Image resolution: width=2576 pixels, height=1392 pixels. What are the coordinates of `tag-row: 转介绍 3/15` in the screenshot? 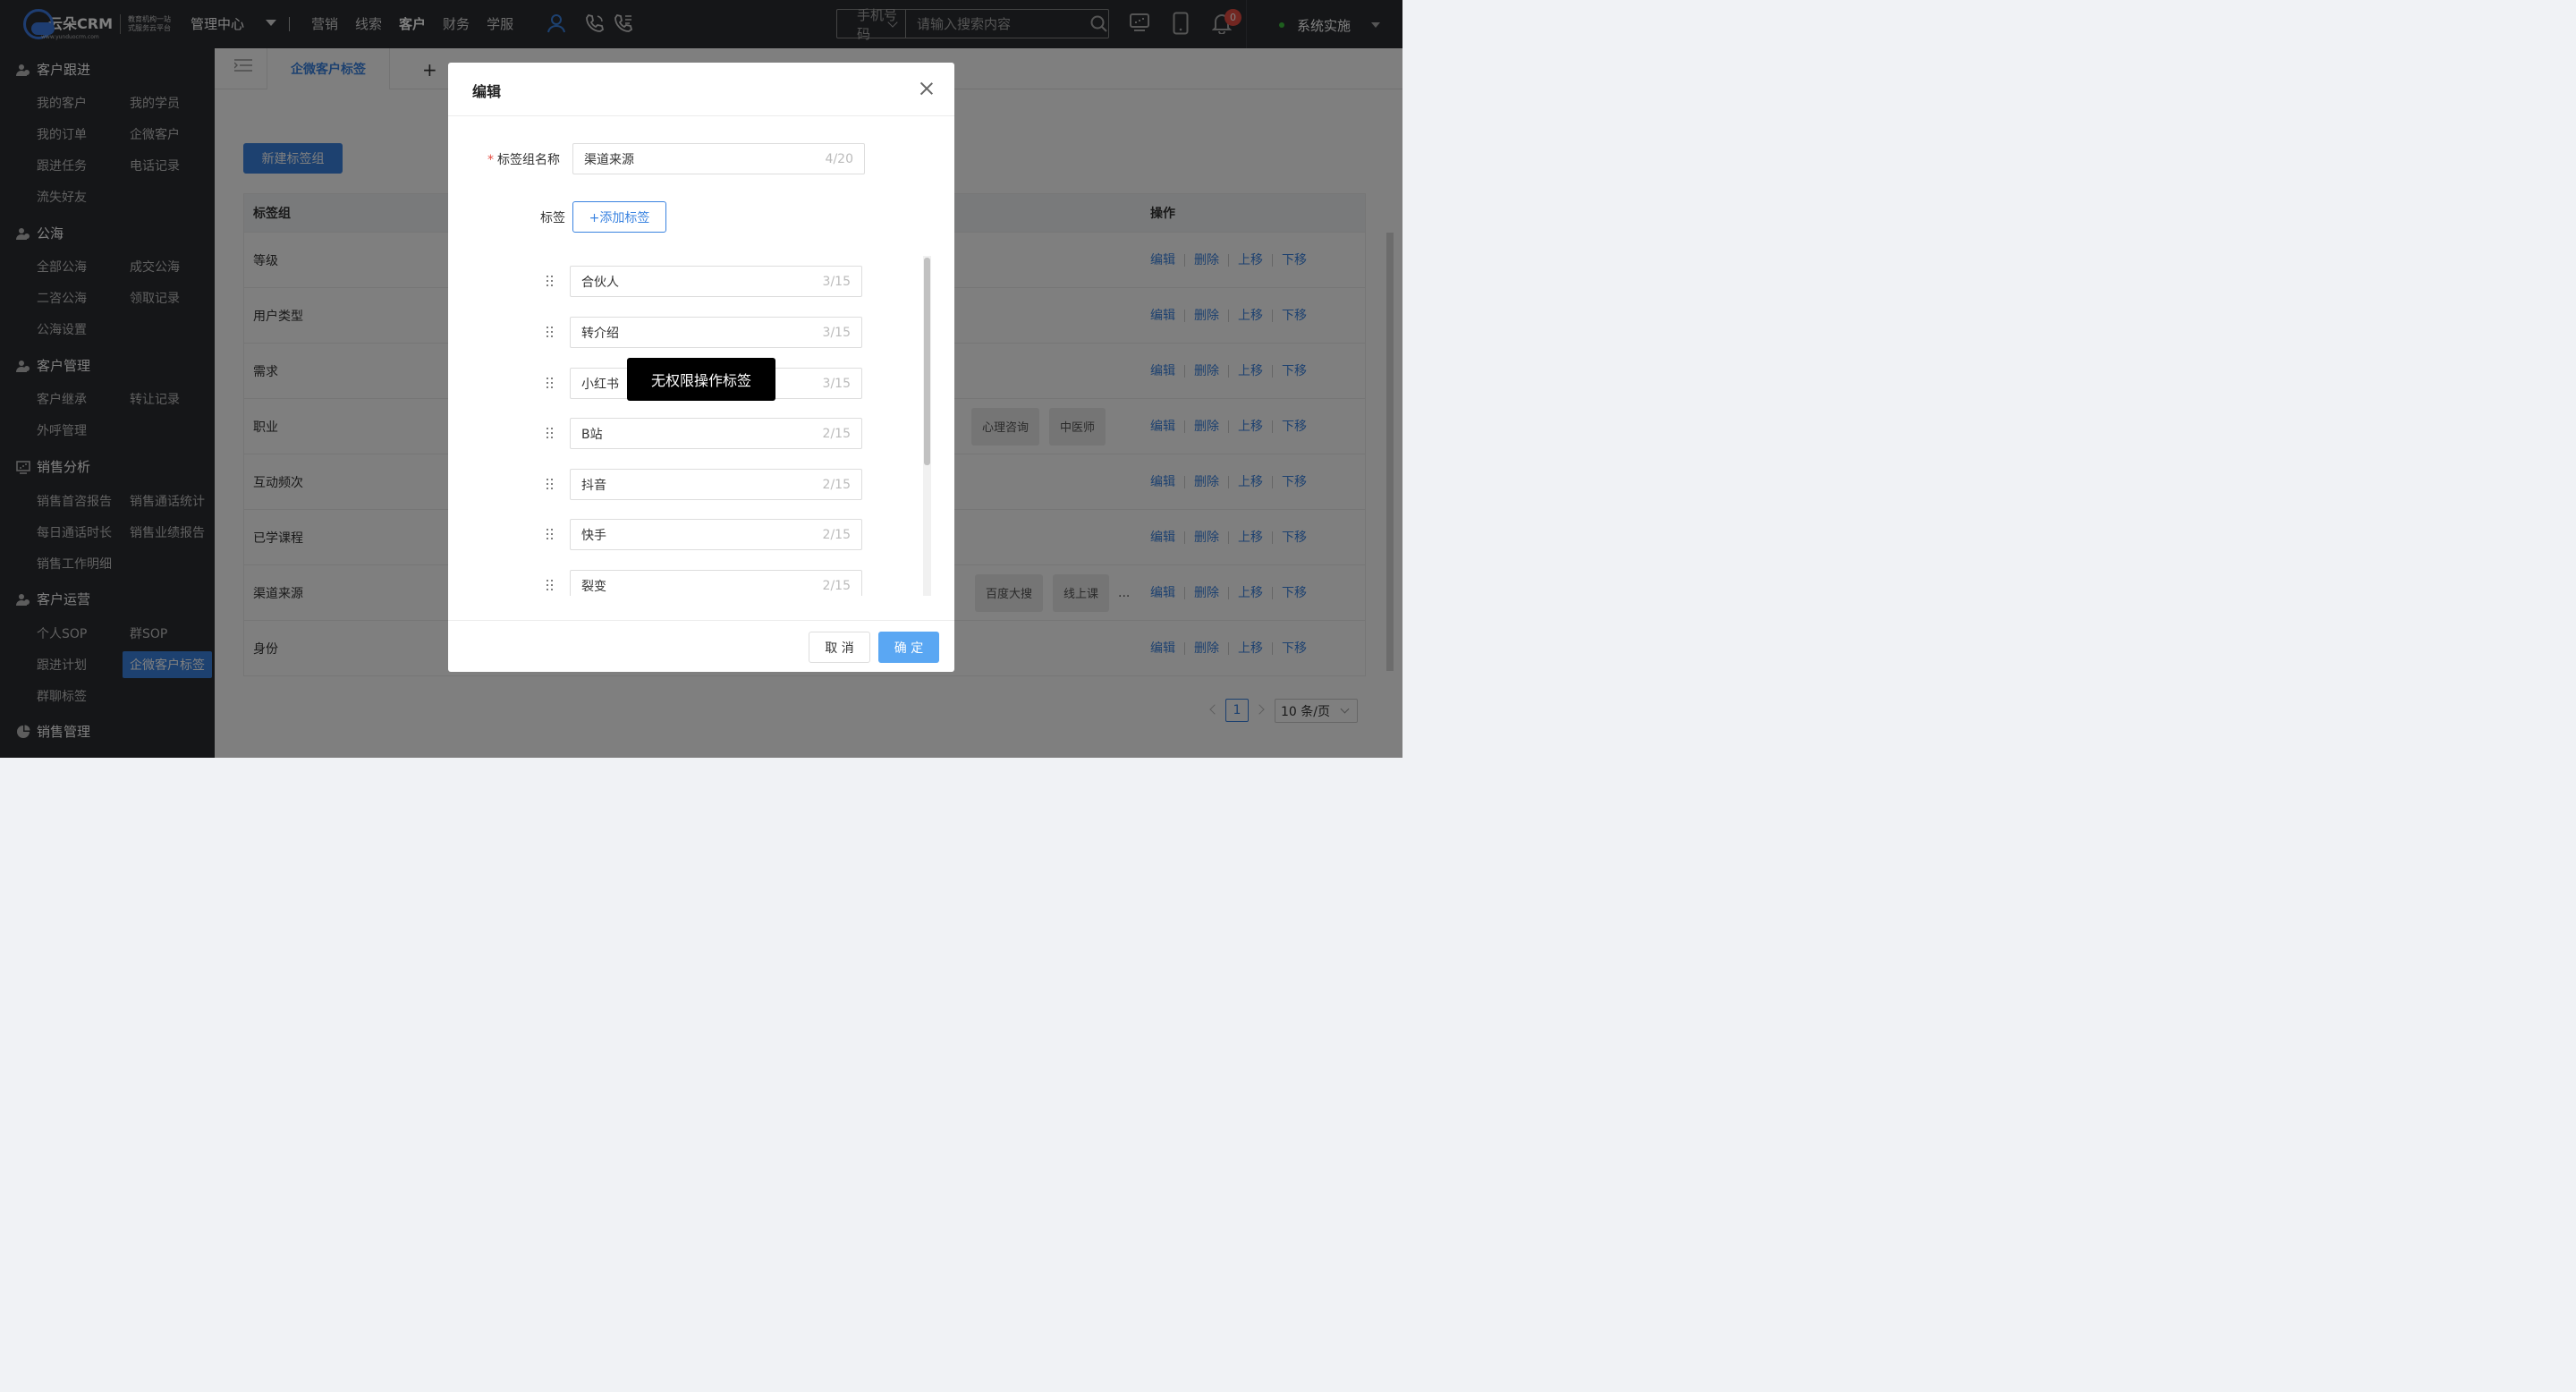 It's located at (701, 332).